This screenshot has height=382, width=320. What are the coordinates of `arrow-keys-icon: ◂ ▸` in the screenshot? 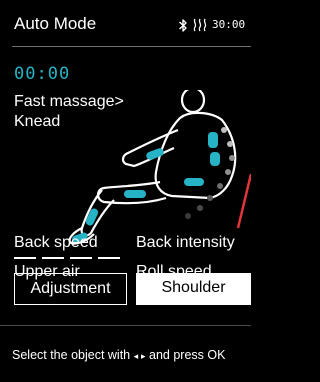 It's located at (139, 357).